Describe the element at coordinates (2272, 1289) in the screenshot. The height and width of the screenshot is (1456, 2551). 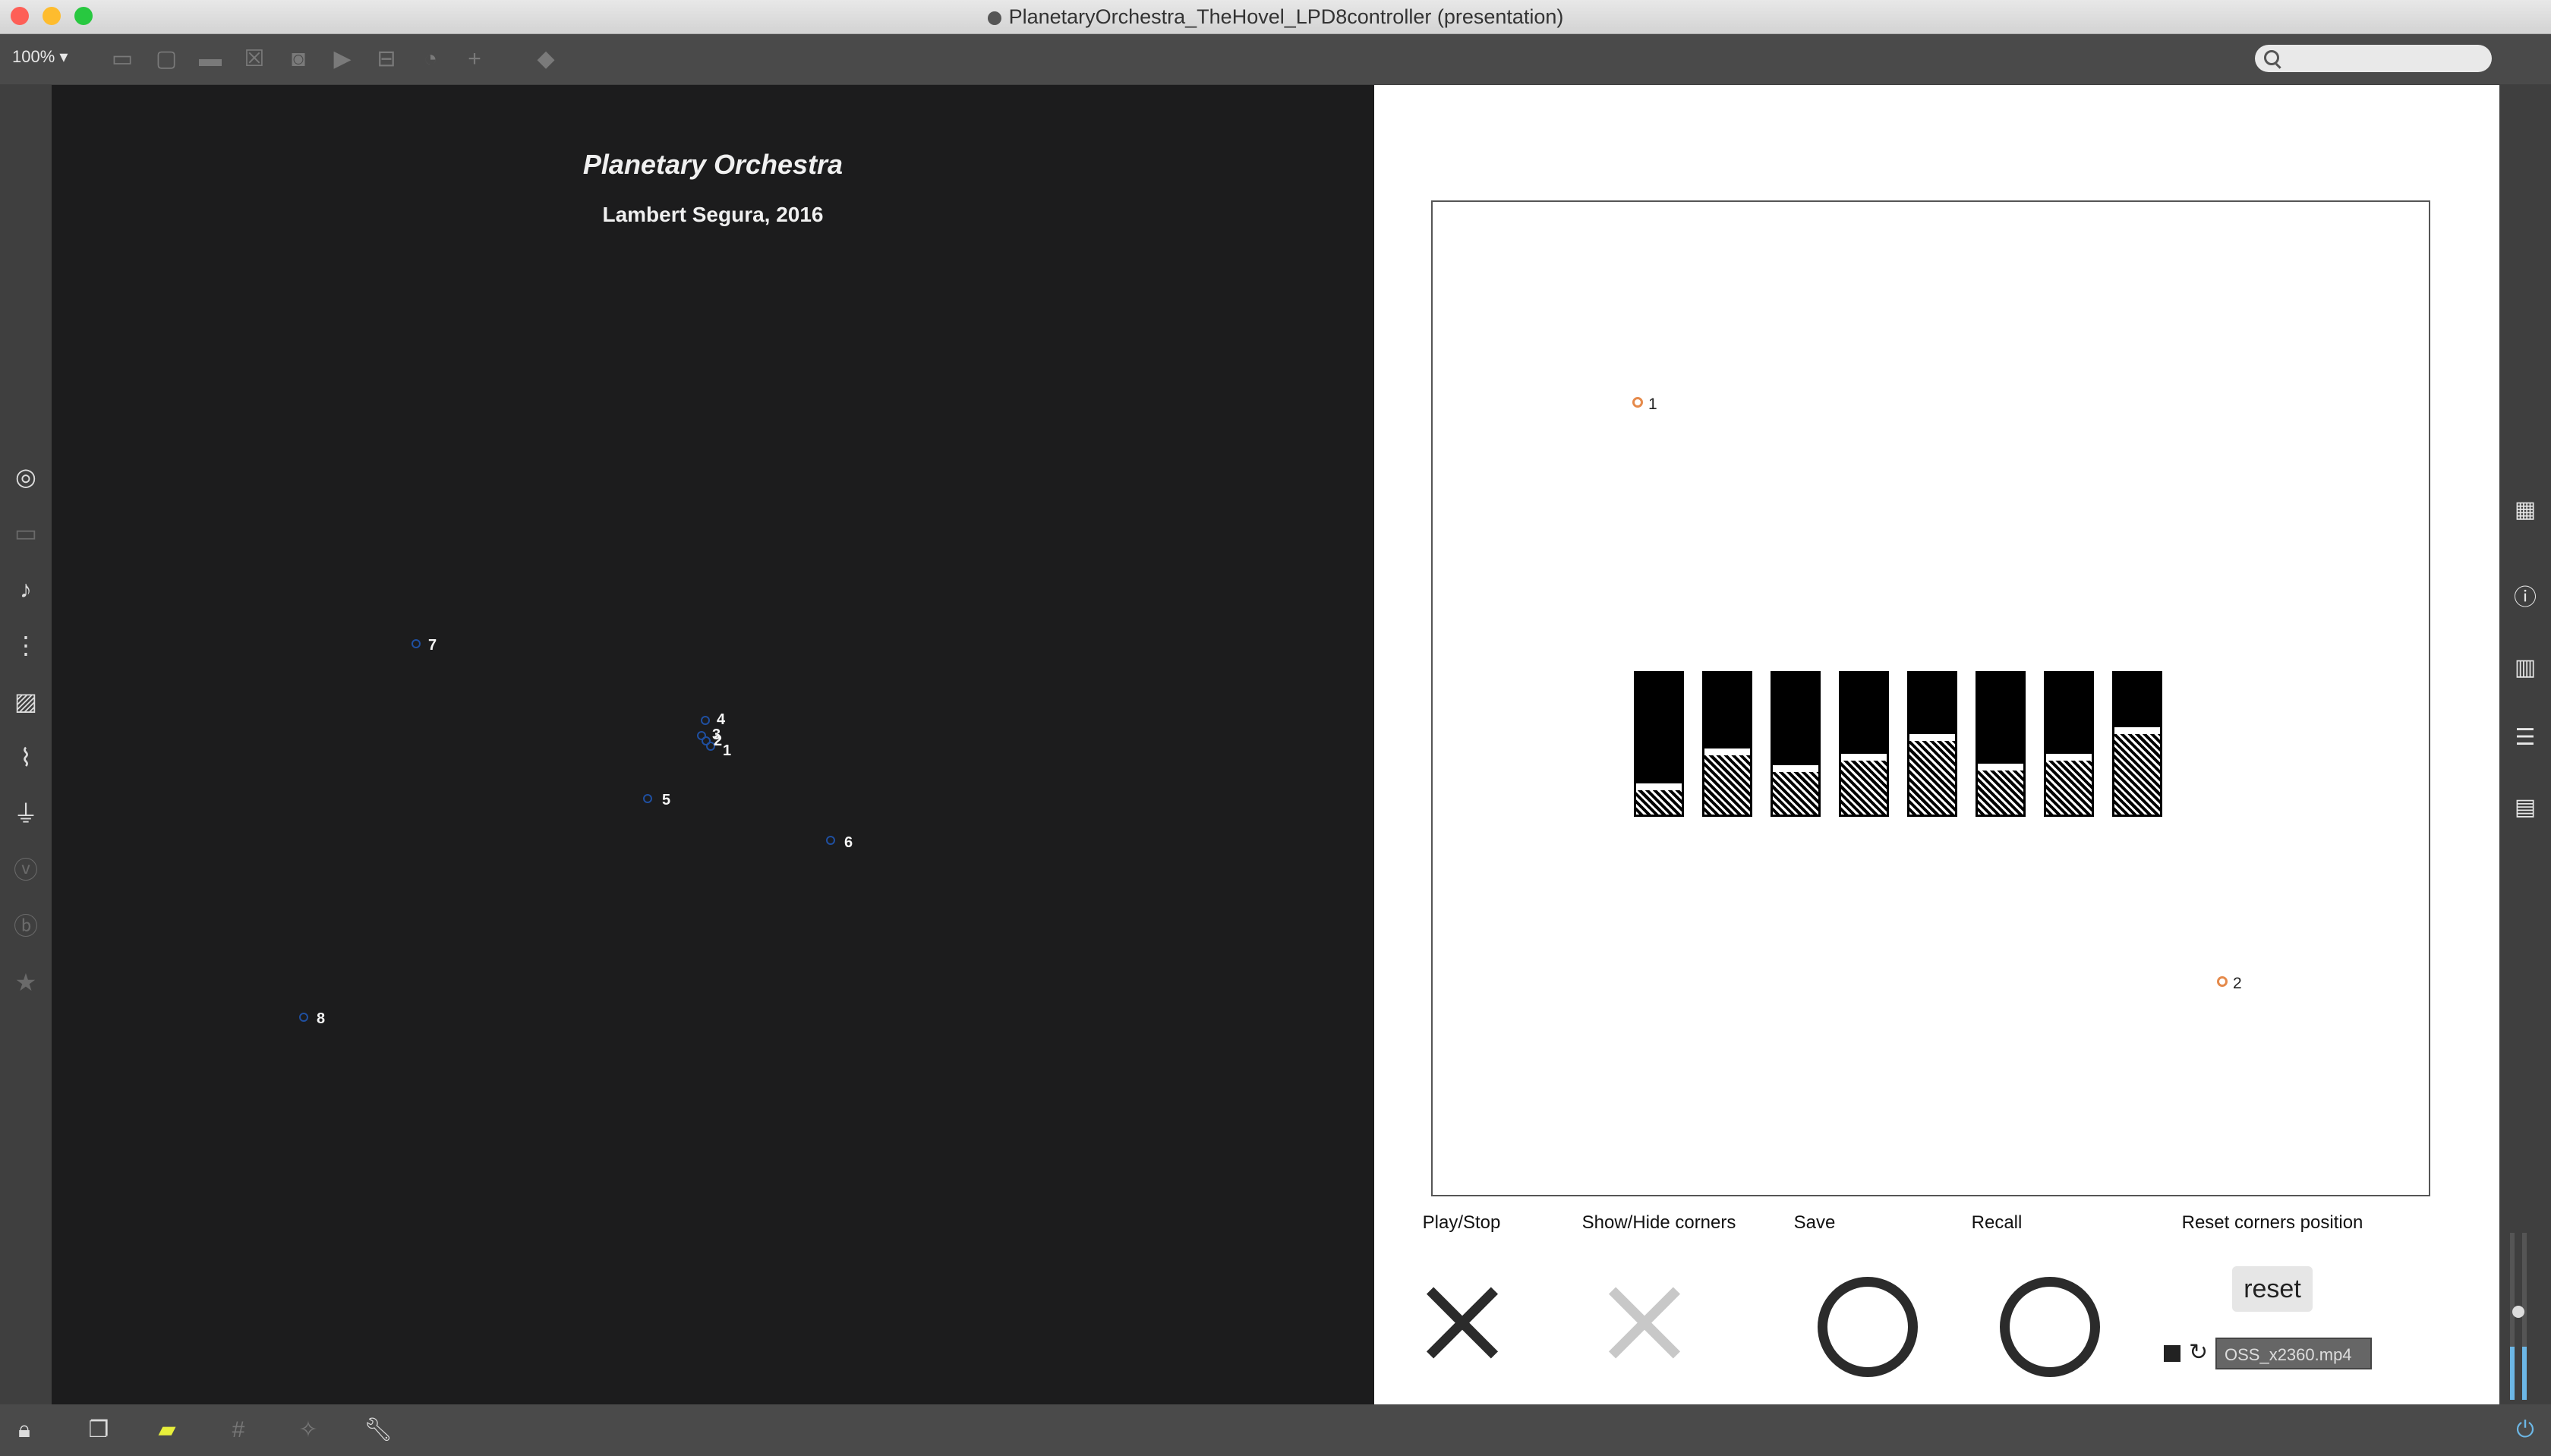
I see `reset-corners-button: reset` at that location.